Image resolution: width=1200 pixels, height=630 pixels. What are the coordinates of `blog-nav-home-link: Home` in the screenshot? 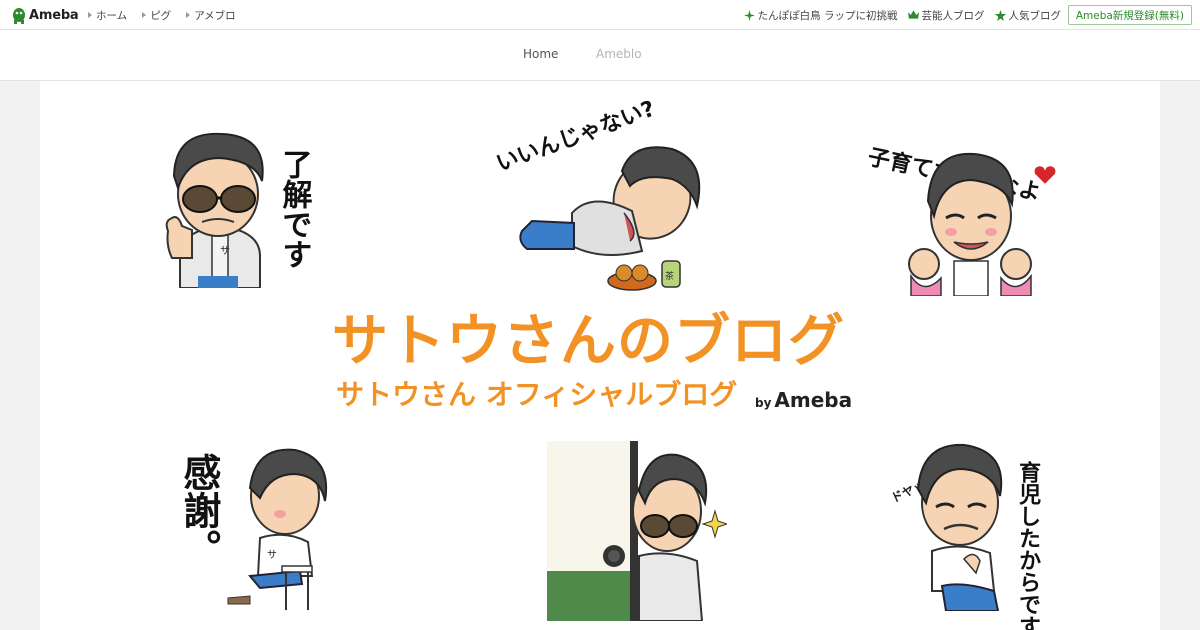 It's located at (540, 54).